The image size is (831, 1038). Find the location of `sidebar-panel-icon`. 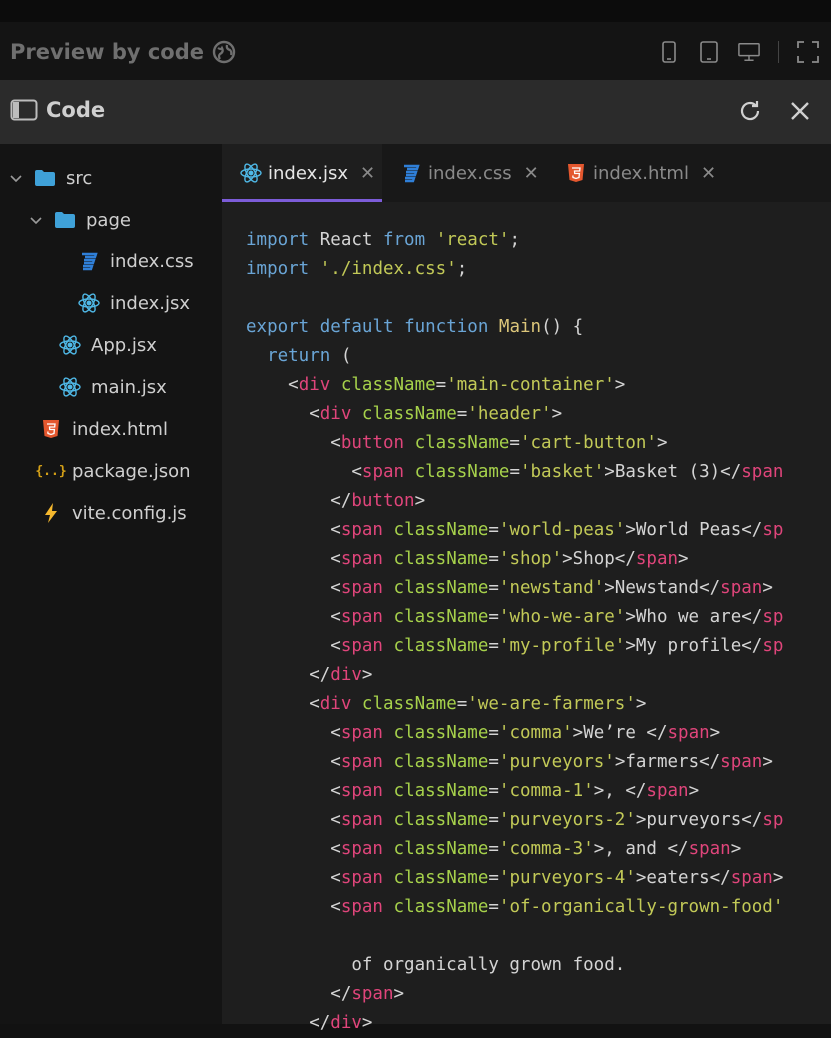

sidebar-panel-icon is located at coordinates (24, 110).